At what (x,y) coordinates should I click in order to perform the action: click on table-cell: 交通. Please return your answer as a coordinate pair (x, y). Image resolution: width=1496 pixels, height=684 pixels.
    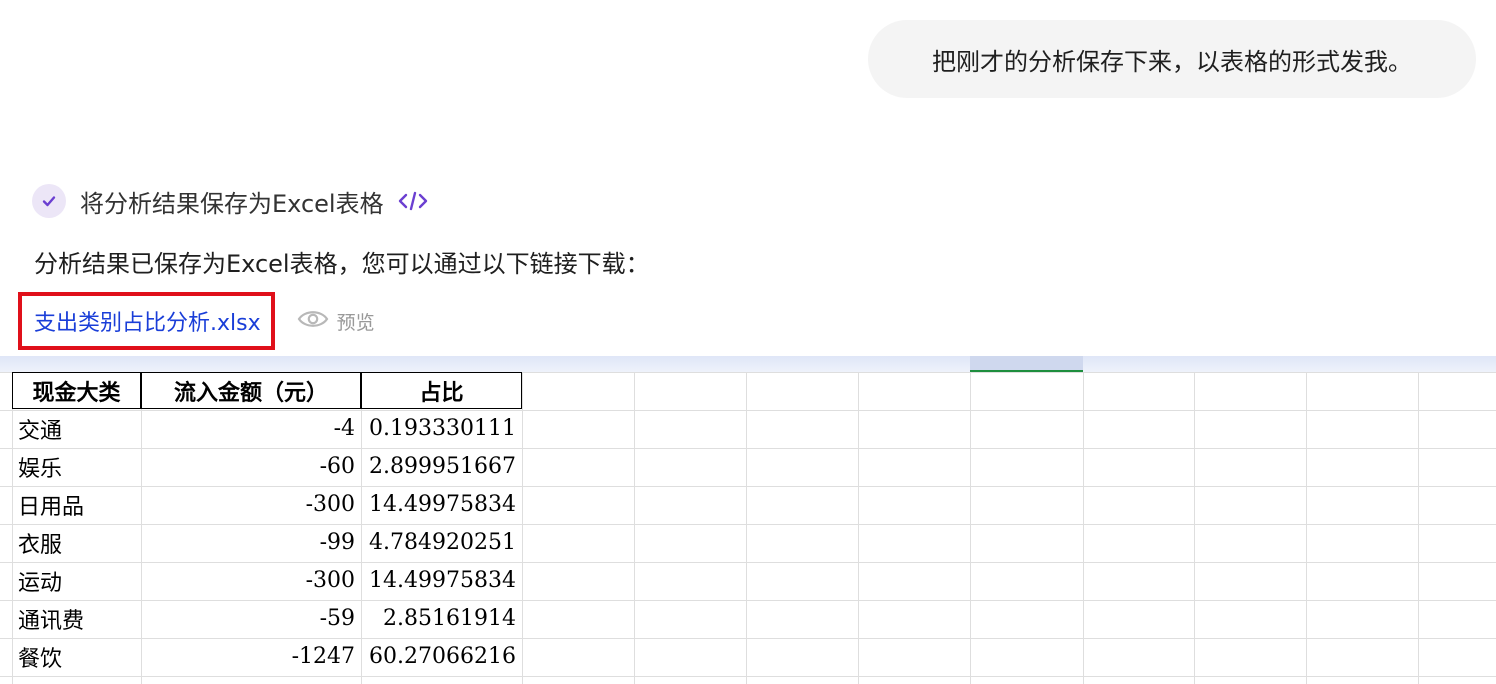
    Looking at the image, I should click on (76, 428).